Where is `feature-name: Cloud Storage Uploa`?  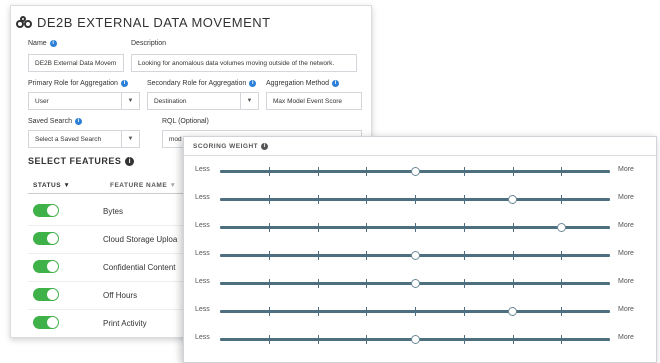 feature-name: Cloud Storage Uploa is located at coordinates (140, 239).